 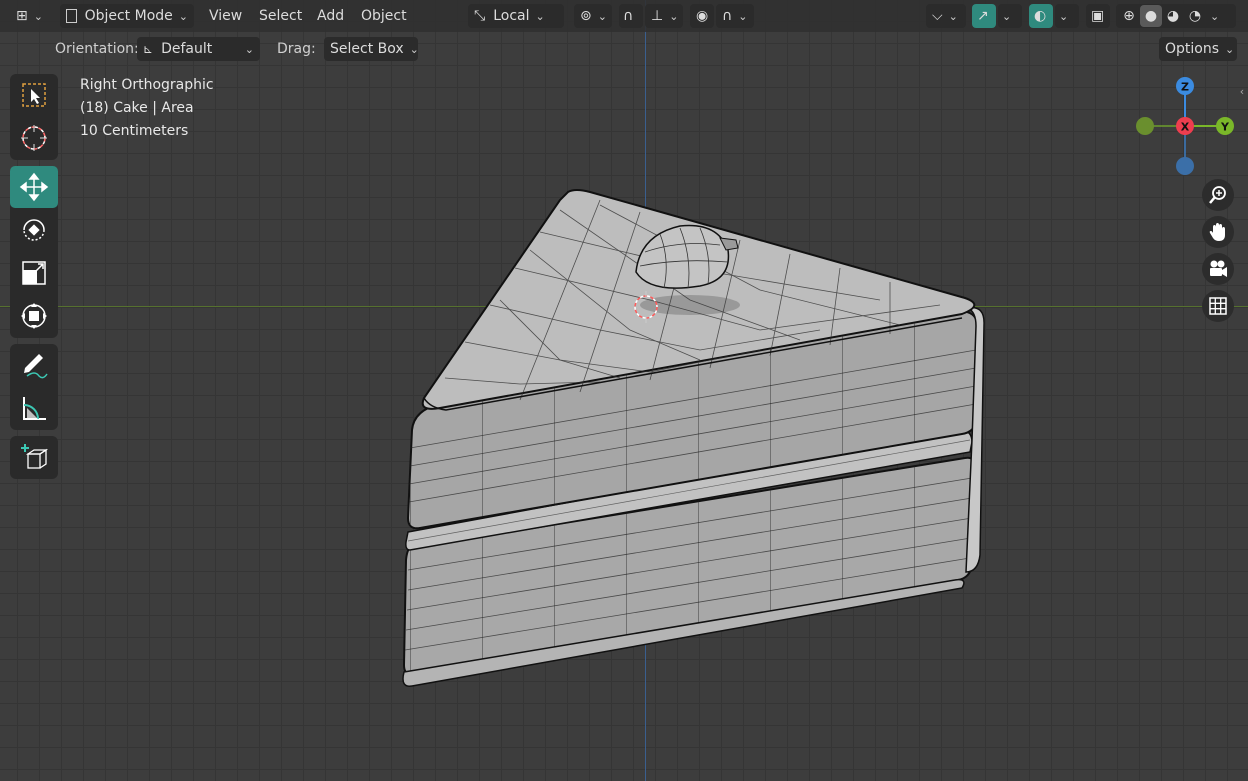 I want to click on editor-type-icon: ⊞, so click(x=22, y=16).